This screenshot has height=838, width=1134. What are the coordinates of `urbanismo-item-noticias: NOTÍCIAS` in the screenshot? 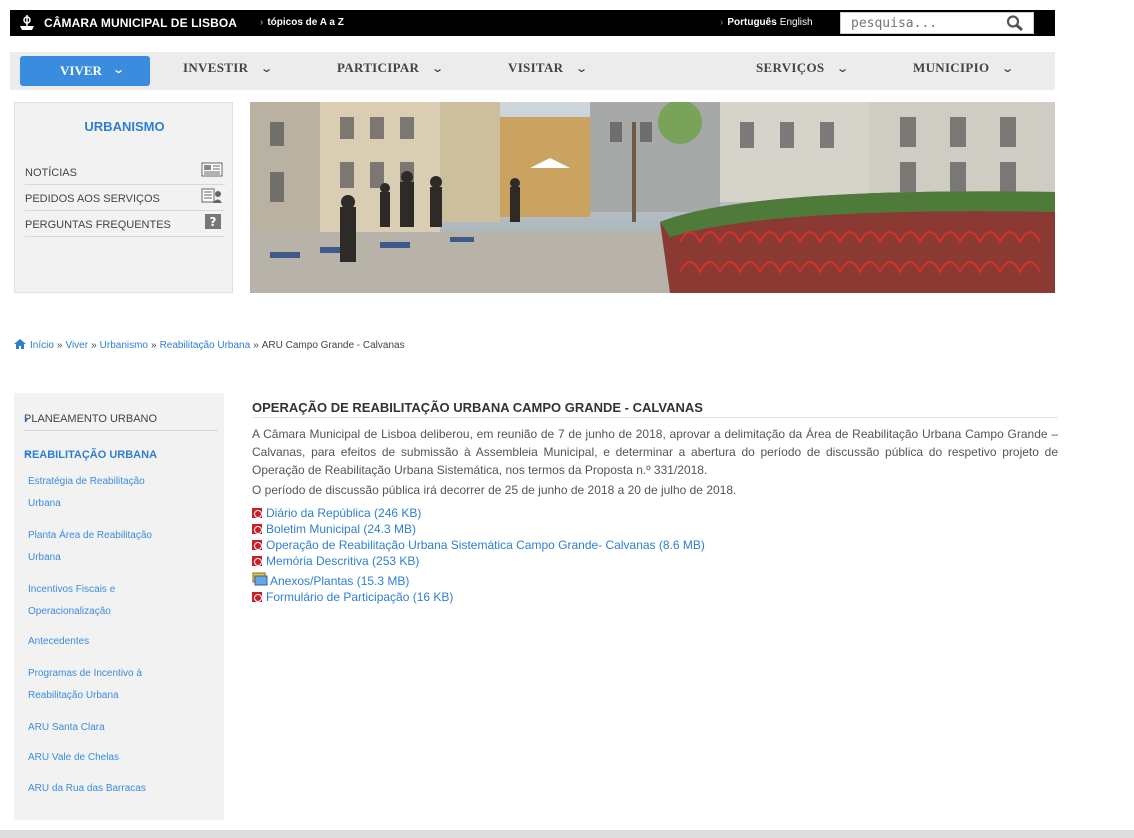 It's located at (125, 172).